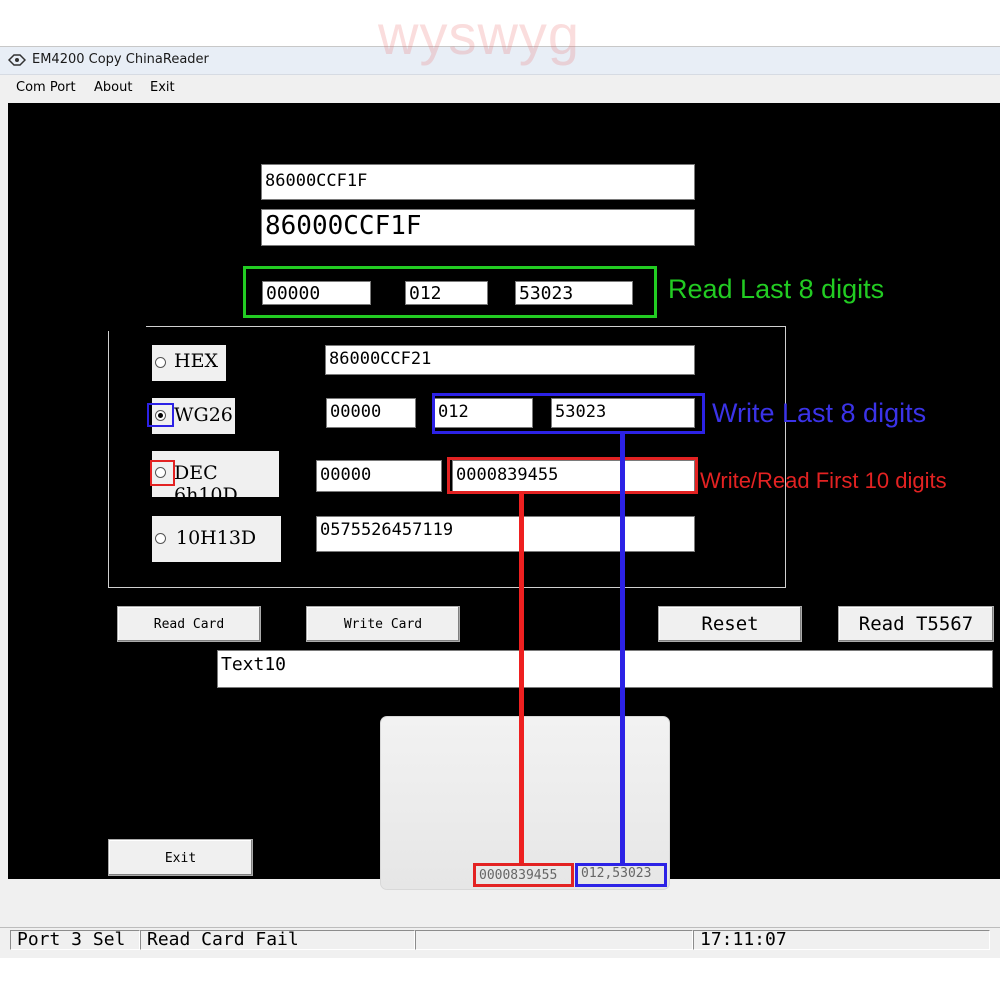 The width and height of the screenshot is (1000, 1000). I want to click on wg26-radio, so click(160, 415).